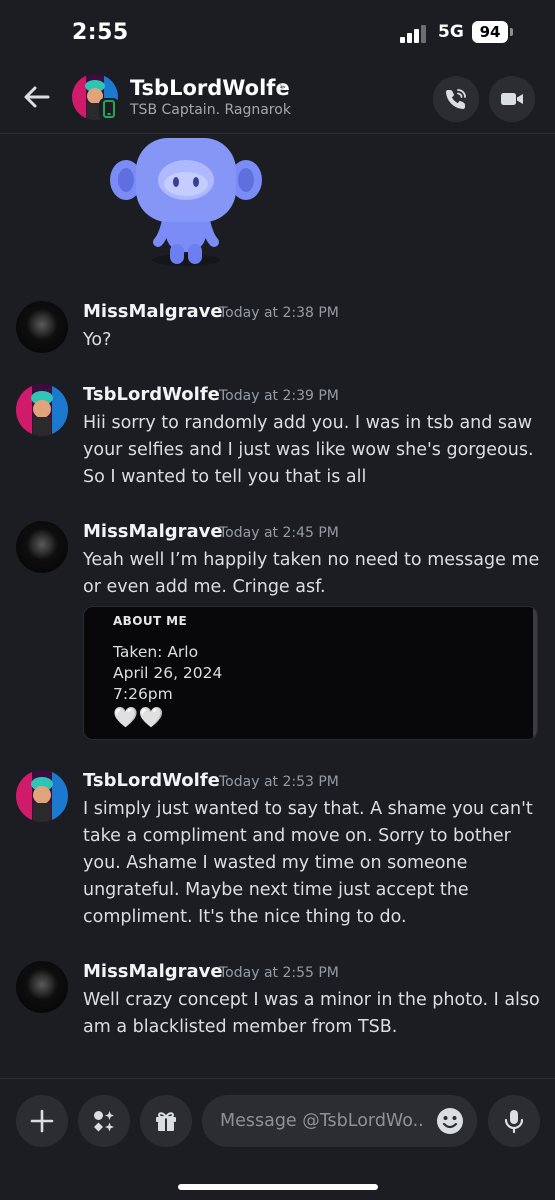 This screenshot has width=555, height=1200. Describe the element at coordinates (143, 694) in the screenshot. I see `embed-line: 7:26pm` at that location.